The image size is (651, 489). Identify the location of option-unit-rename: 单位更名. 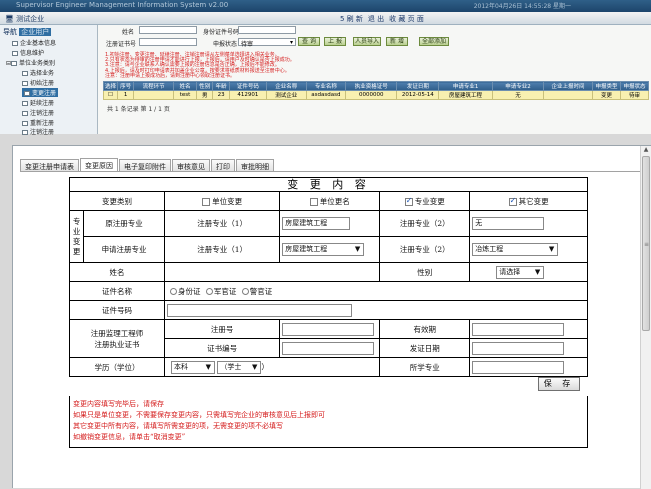
(330, 201).